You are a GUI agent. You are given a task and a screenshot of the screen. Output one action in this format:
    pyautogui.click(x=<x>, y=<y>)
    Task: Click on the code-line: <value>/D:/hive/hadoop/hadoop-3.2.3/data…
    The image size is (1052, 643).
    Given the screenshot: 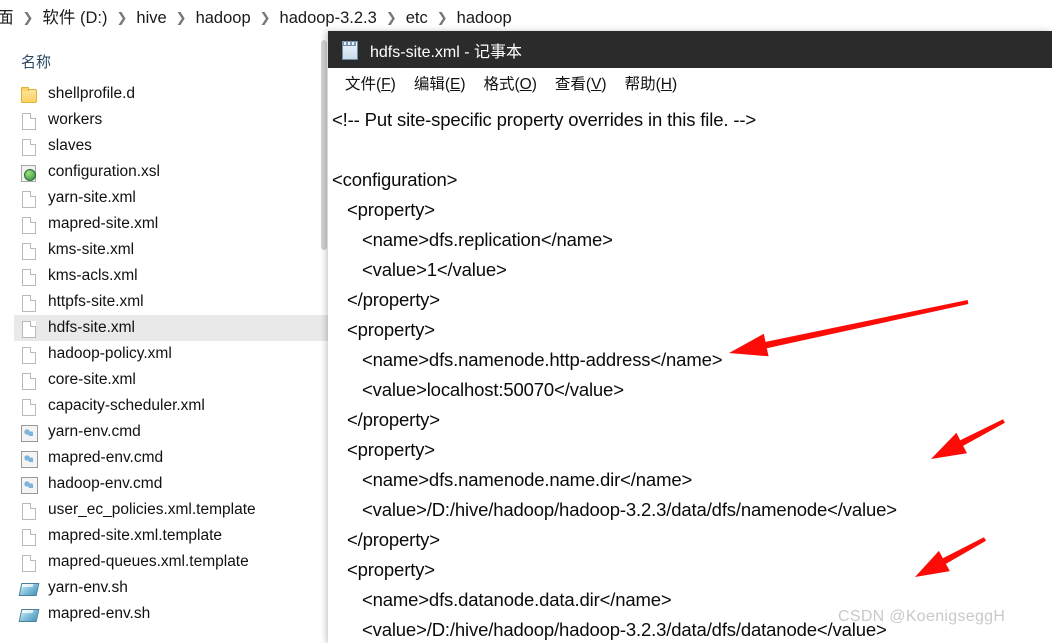 What is the action you would take?
    pyautogui.click(x=614, y=509)
    